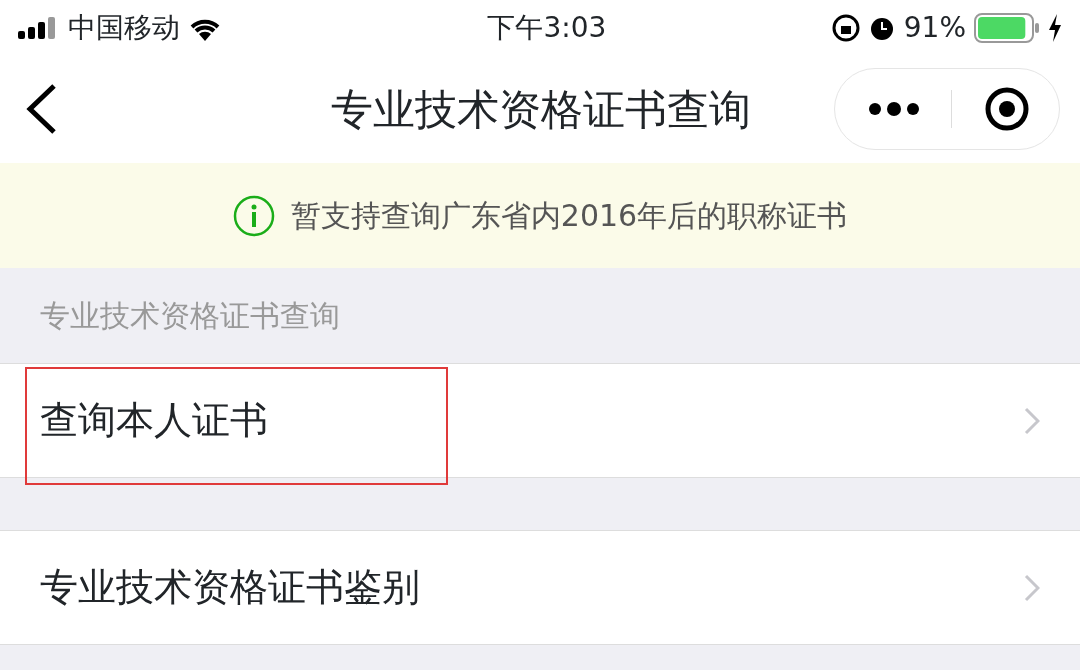  Describe the element at coordinates (230, 587) in the screenshot. I see `item-label: 专业技术资格证书鉴别` at that location.